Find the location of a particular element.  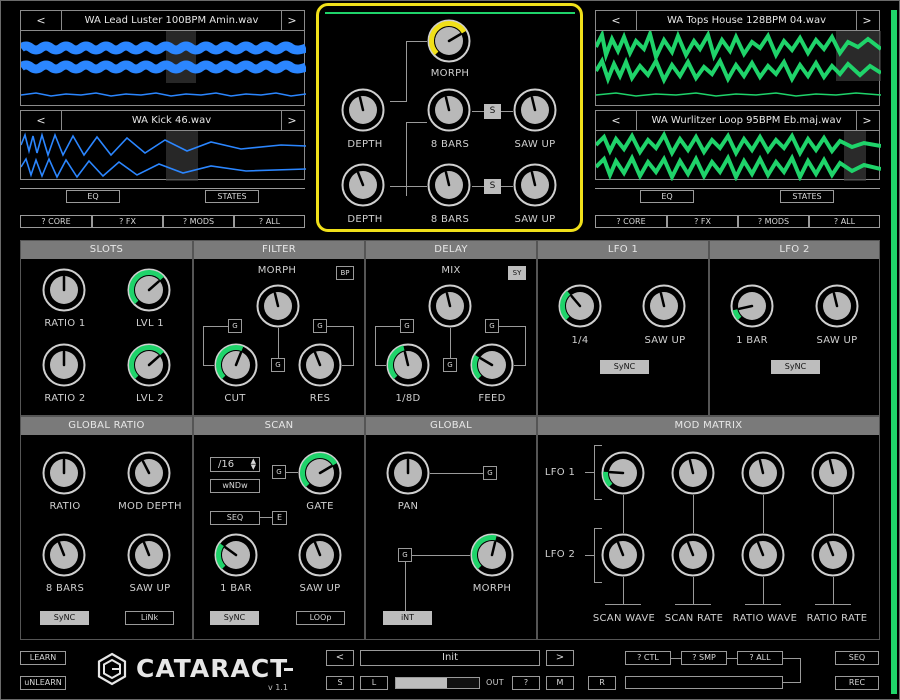

feed-knob is located at coordinates (492, 365).